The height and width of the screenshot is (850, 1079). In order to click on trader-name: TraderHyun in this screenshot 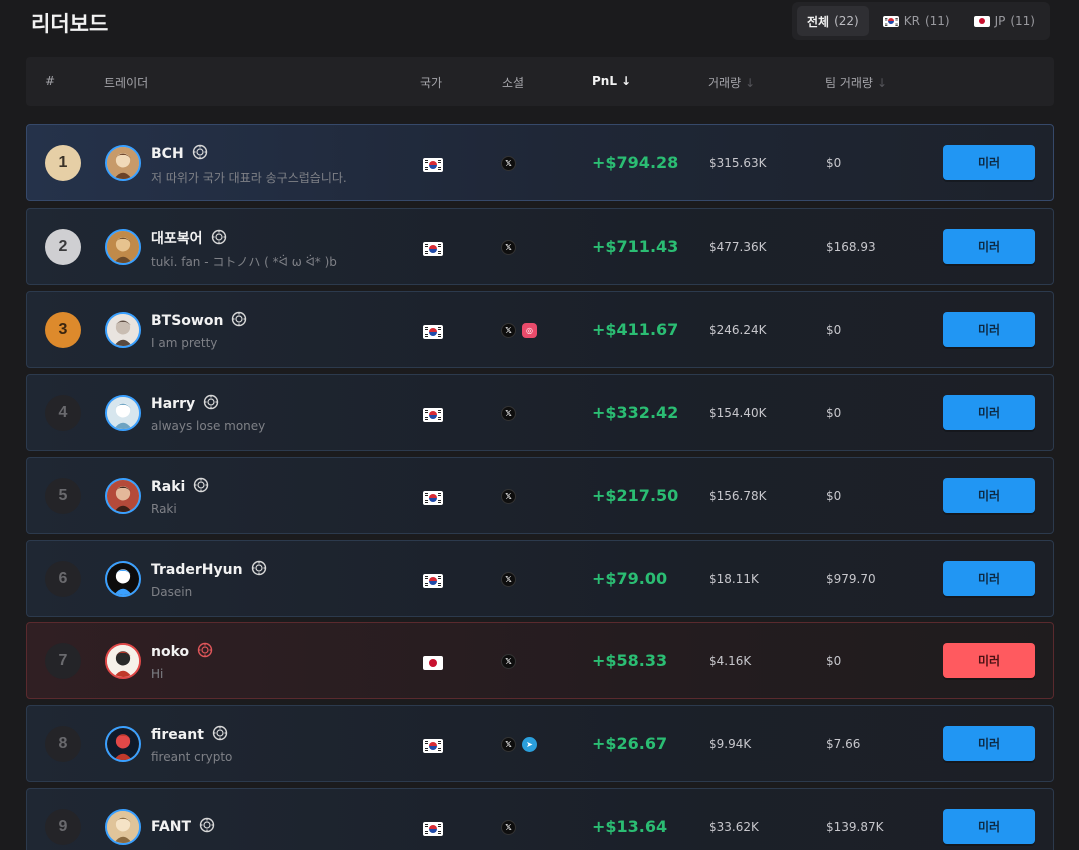, I will do `click(209, 569)`.